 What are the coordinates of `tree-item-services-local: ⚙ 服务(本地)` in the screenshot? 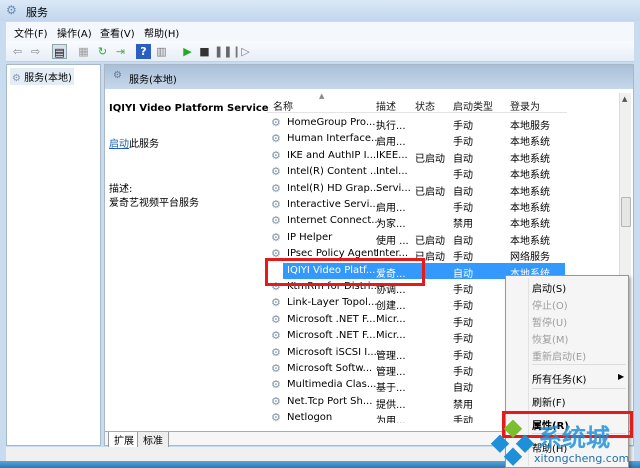 It's located at (42, 76).